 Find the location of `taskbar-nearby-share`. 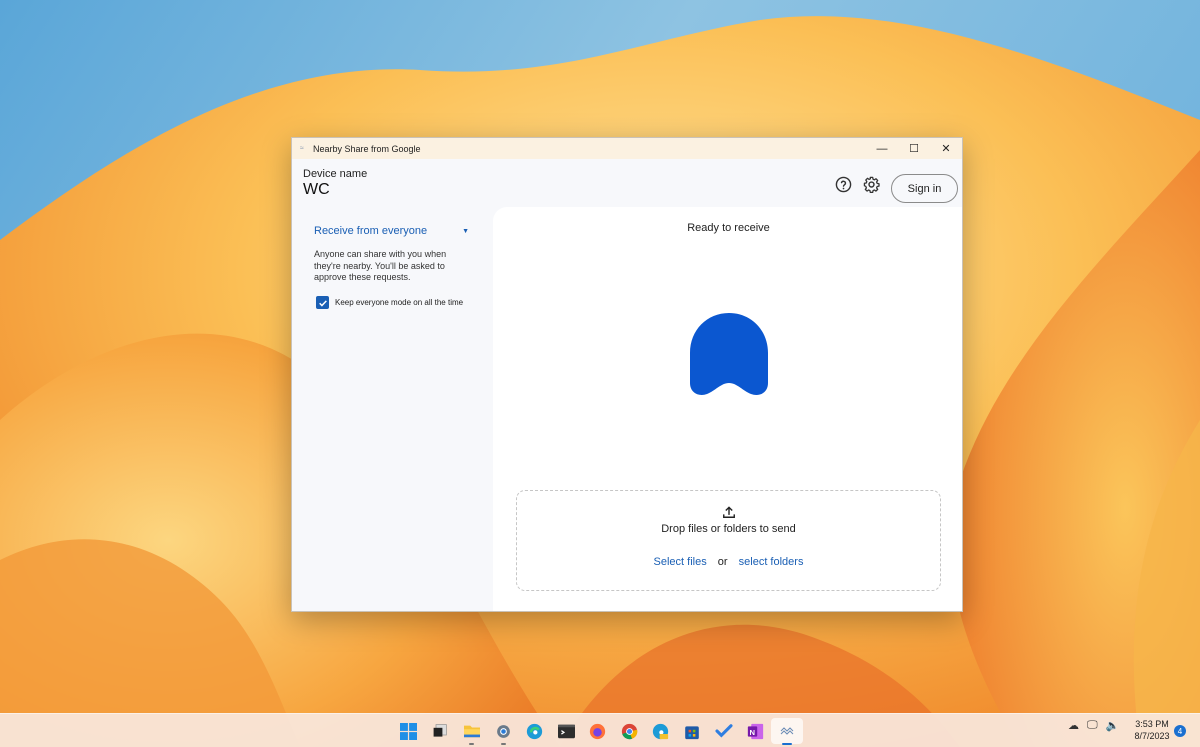

taskbar-nearby-share is located at coordinates (787, 731).